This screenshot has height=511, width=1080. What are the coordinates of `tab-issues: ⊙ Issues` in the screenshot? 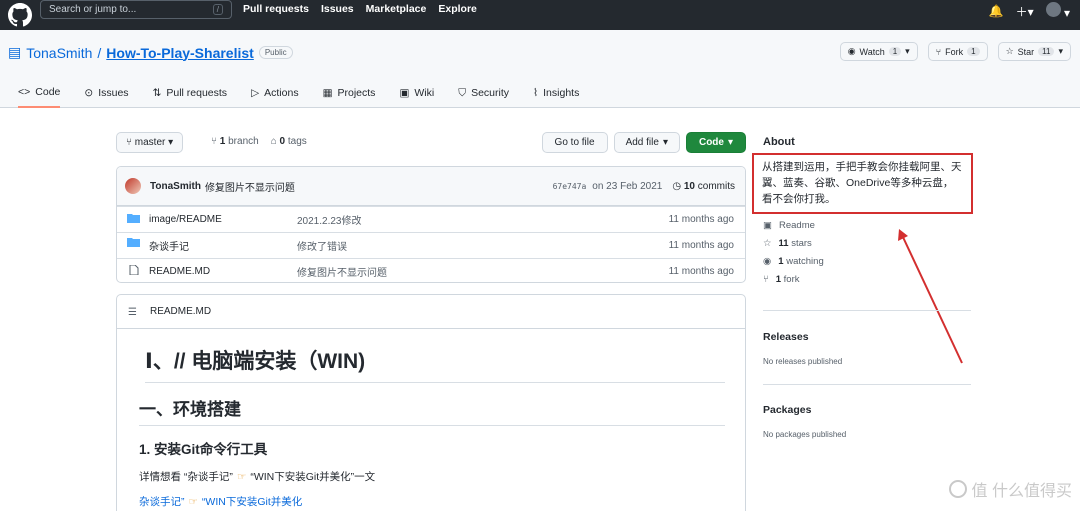 It's located at (106, 97).